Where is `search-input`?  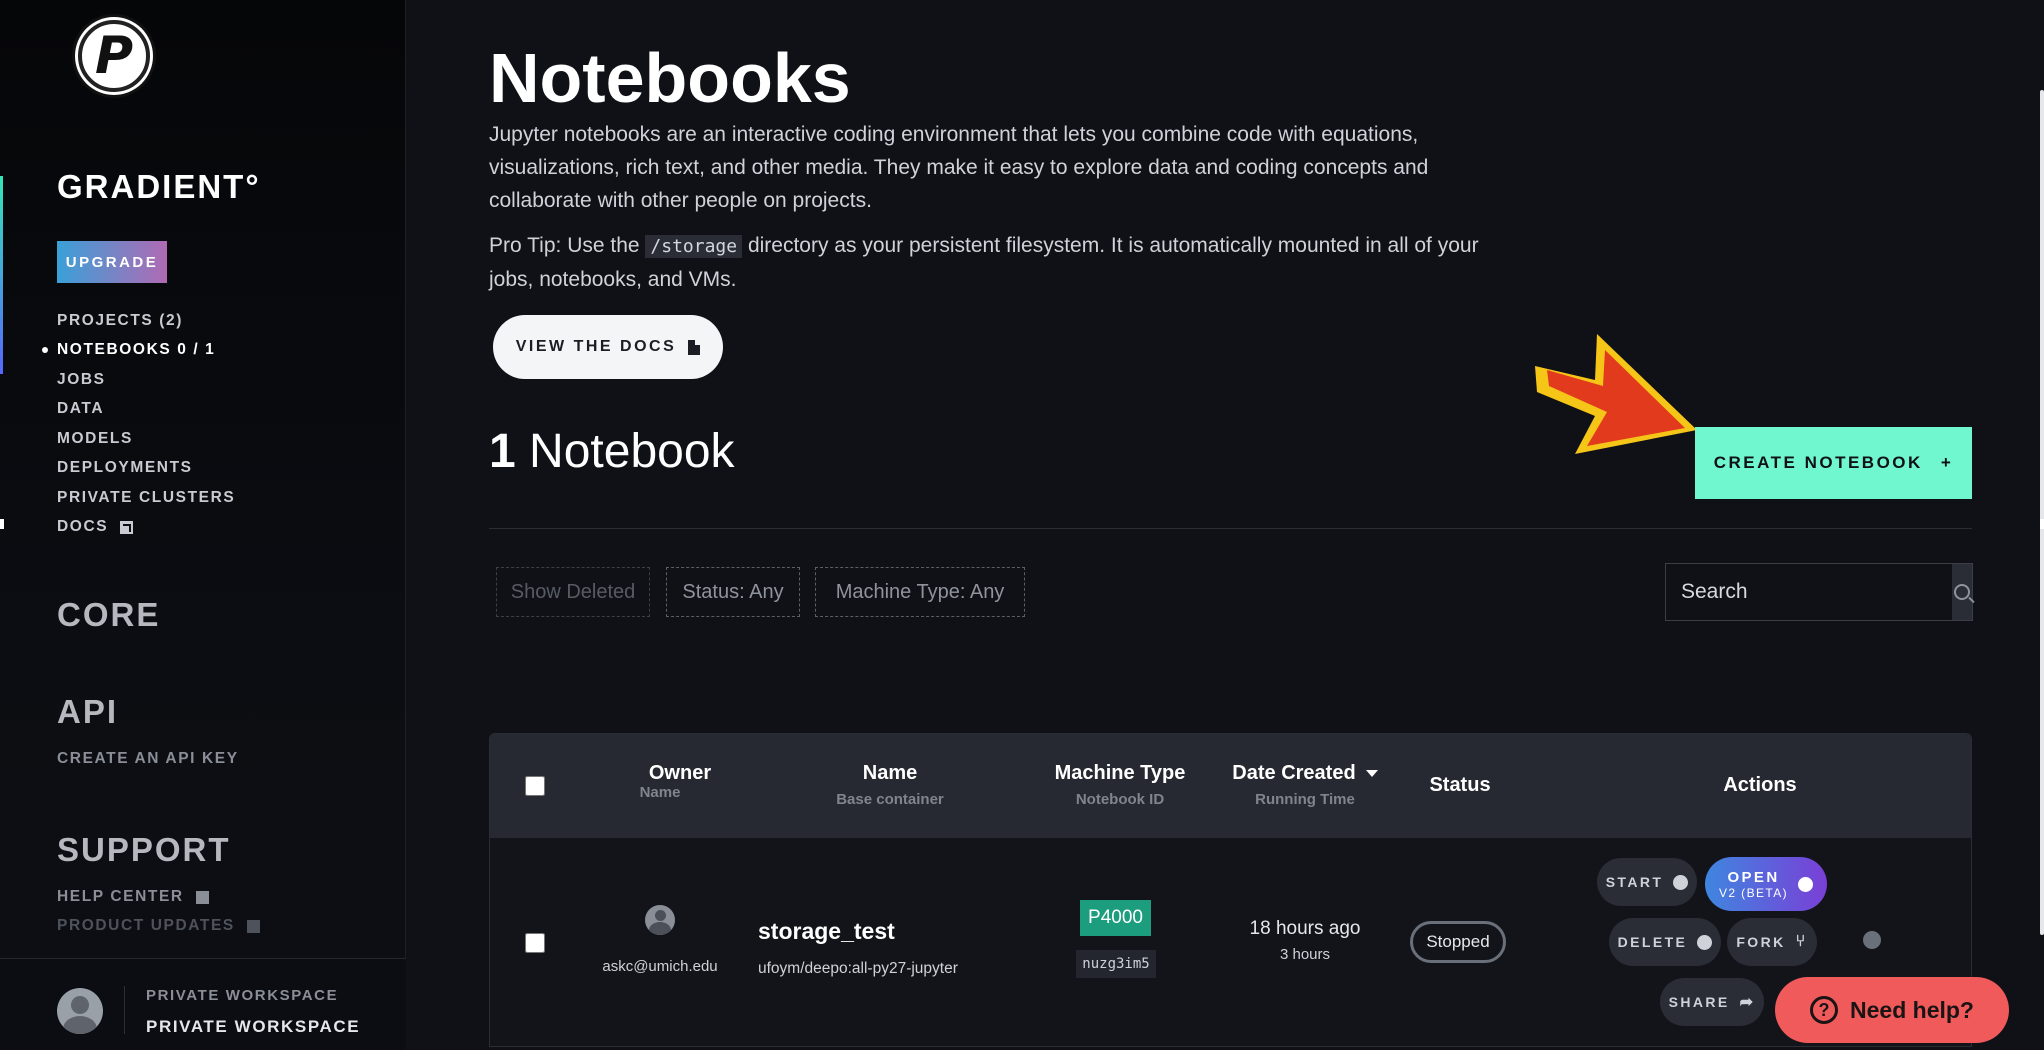
search-input is located at coordinates (1809, 592).